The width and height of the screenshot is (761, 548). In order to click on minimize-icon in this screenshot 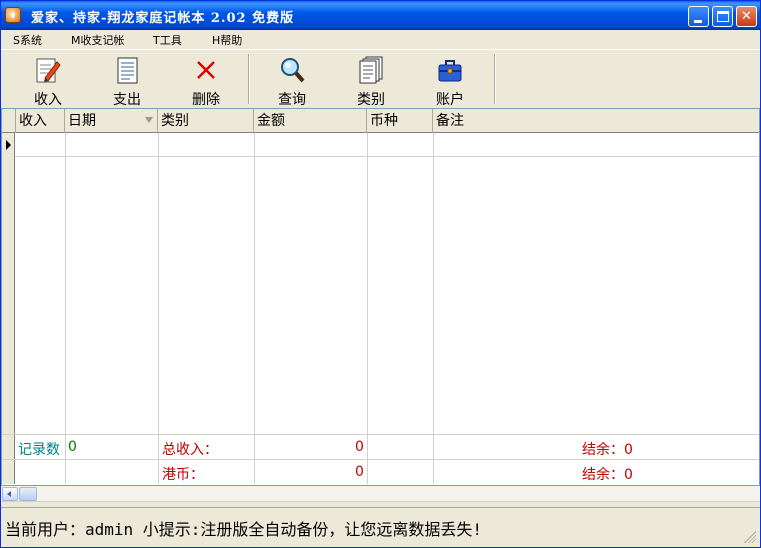, I will do `click(698, 21)`.